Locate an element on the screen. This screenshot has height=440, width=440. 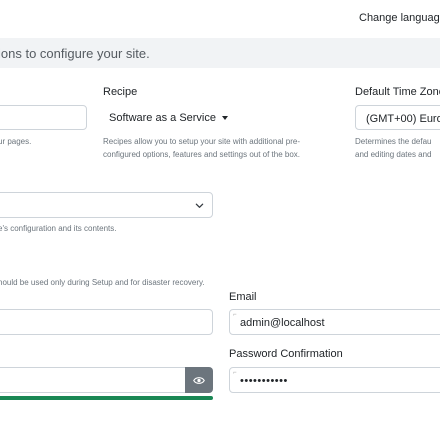
email-label: Email is located at coordinates (243, 297).